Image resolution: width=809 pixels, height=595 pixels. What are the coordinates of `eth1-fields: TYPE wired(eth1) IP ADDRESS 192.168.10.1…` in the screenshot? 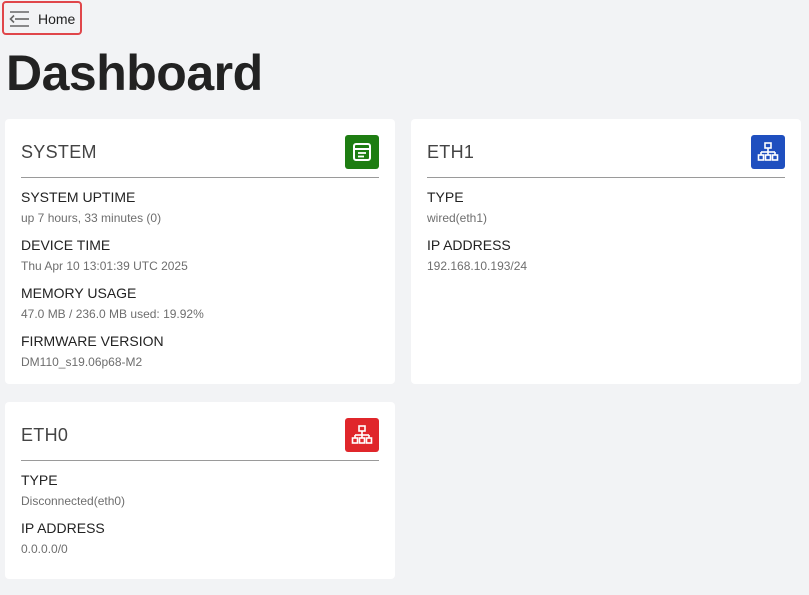 It's located at (606, 235).